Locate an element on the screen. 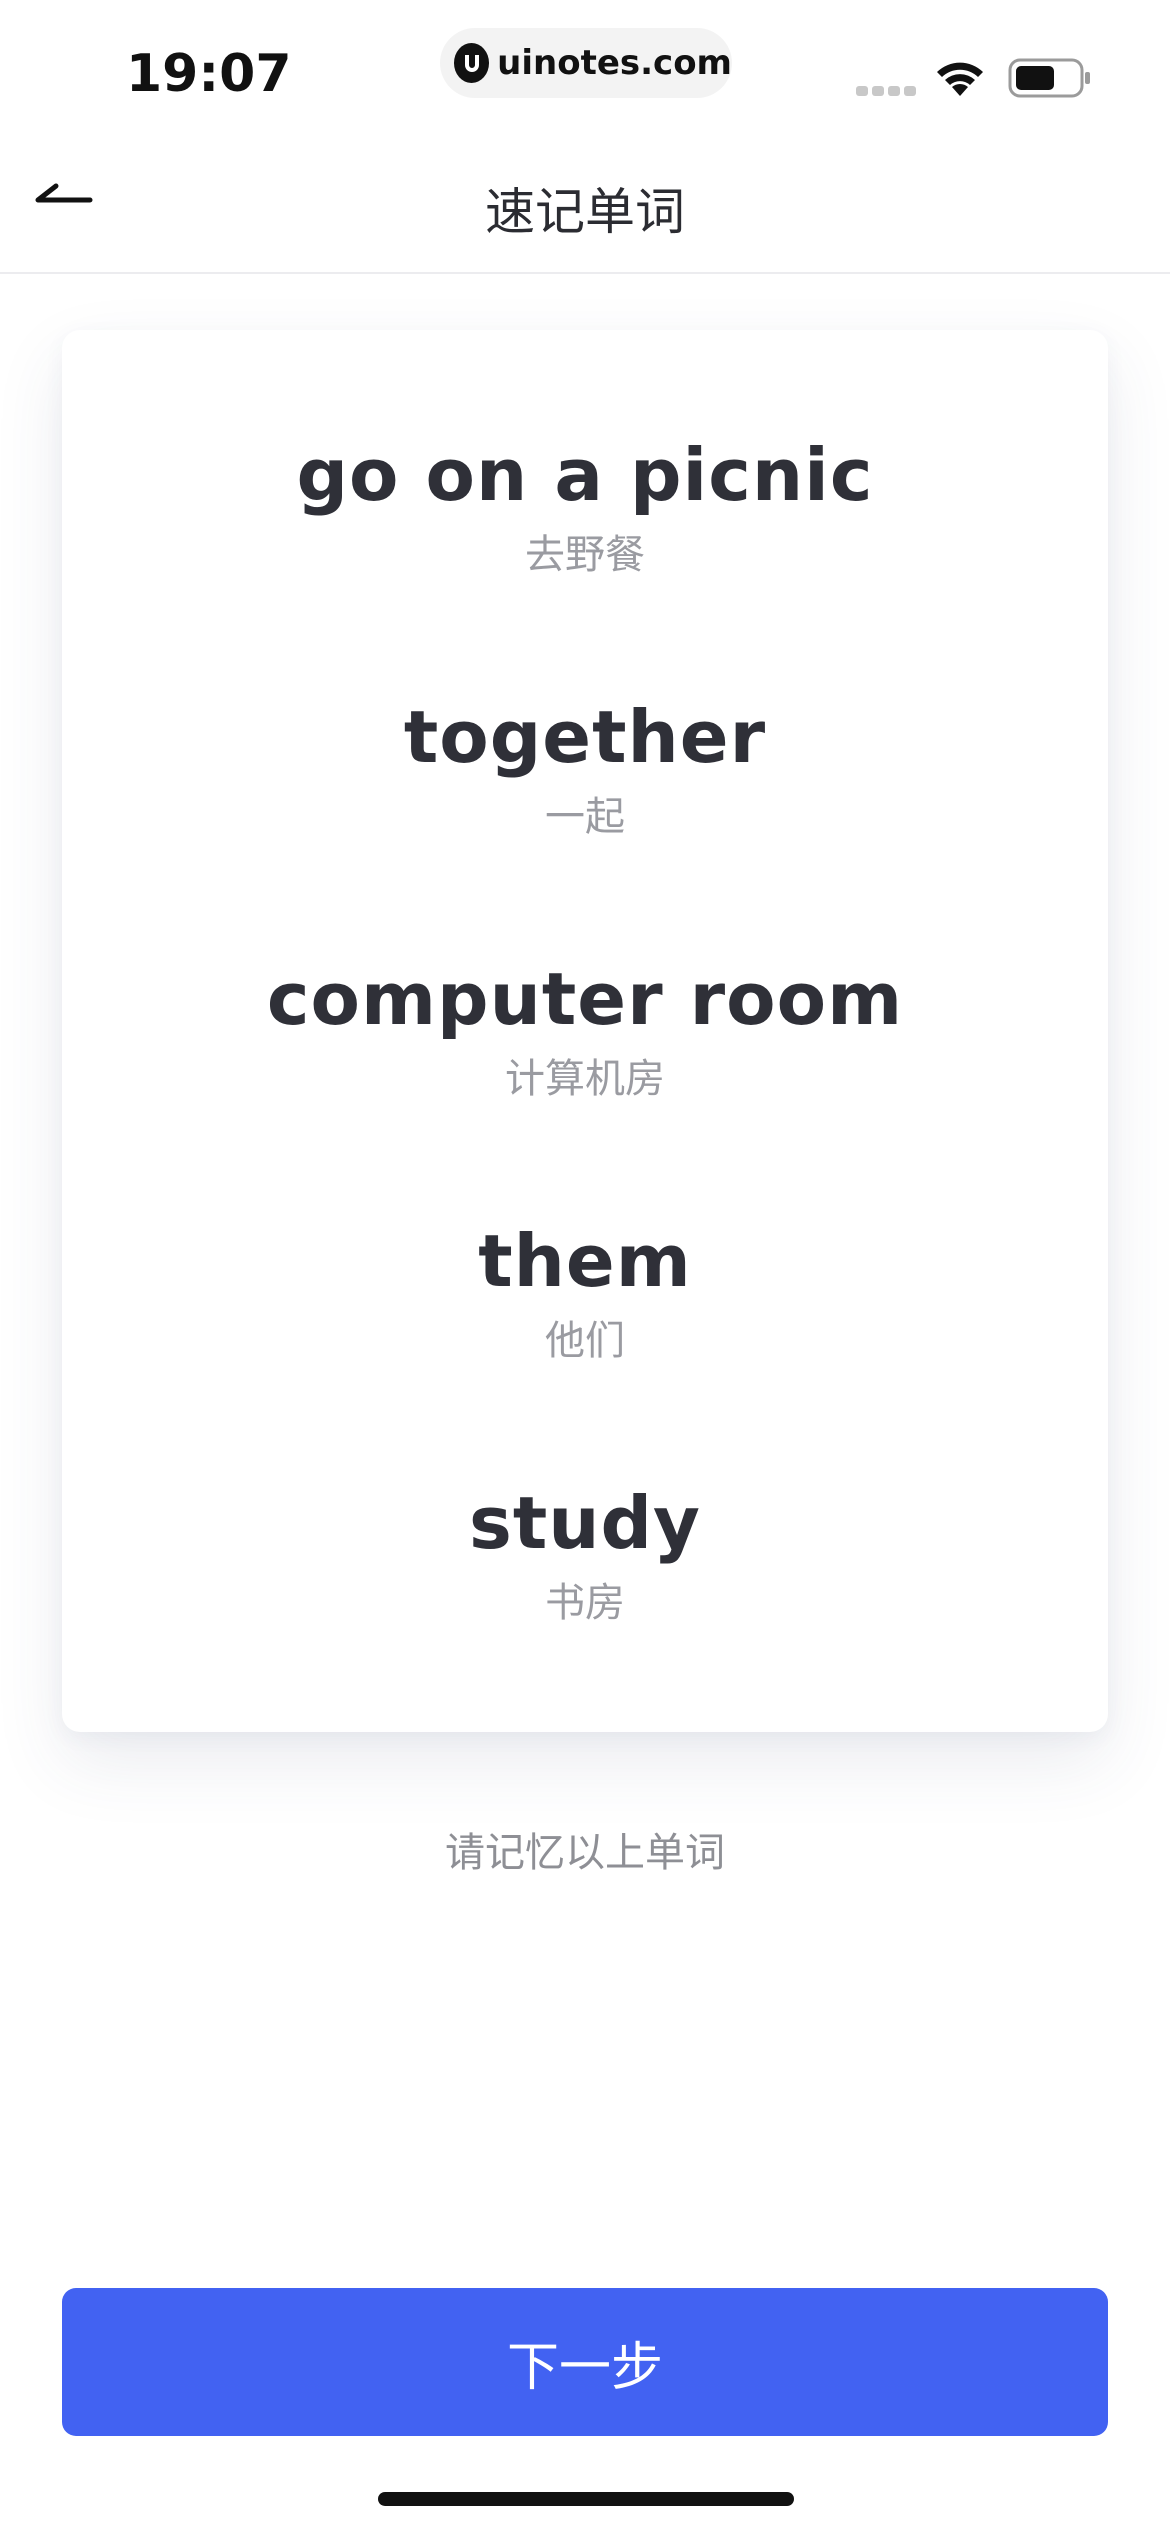 Image resolution: width=1170 pixels, height=2532 pixels. word-item: go on a picnic 去野餐 is located at coordinates (585, 505).